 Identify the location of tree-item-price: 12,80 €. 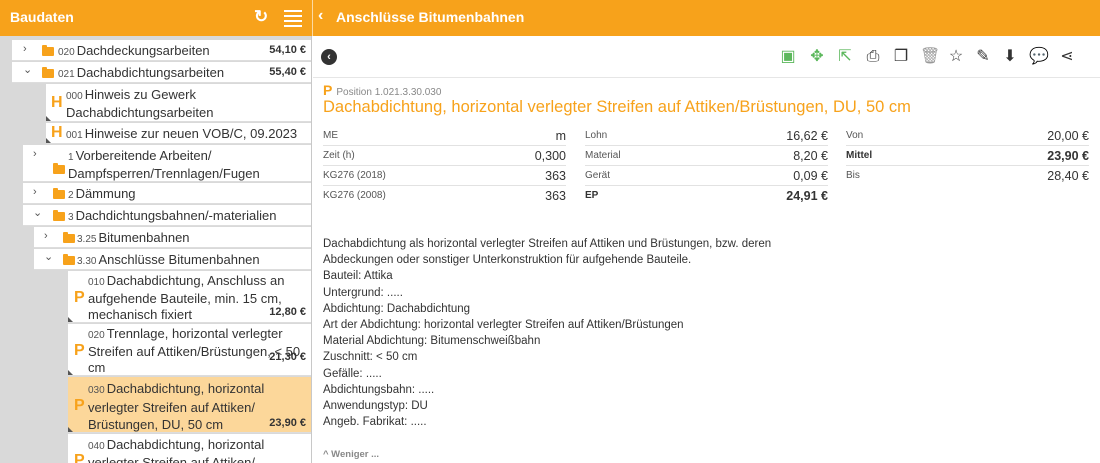
(287, 312).